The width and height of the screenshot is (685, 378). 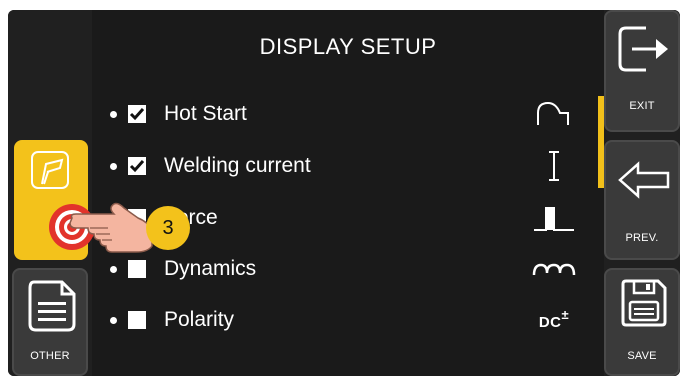 What do you see at coordinates (565, 314) in the screenshot?
I see `plus-minus-sign: ±` at bounding box center [565, 314].